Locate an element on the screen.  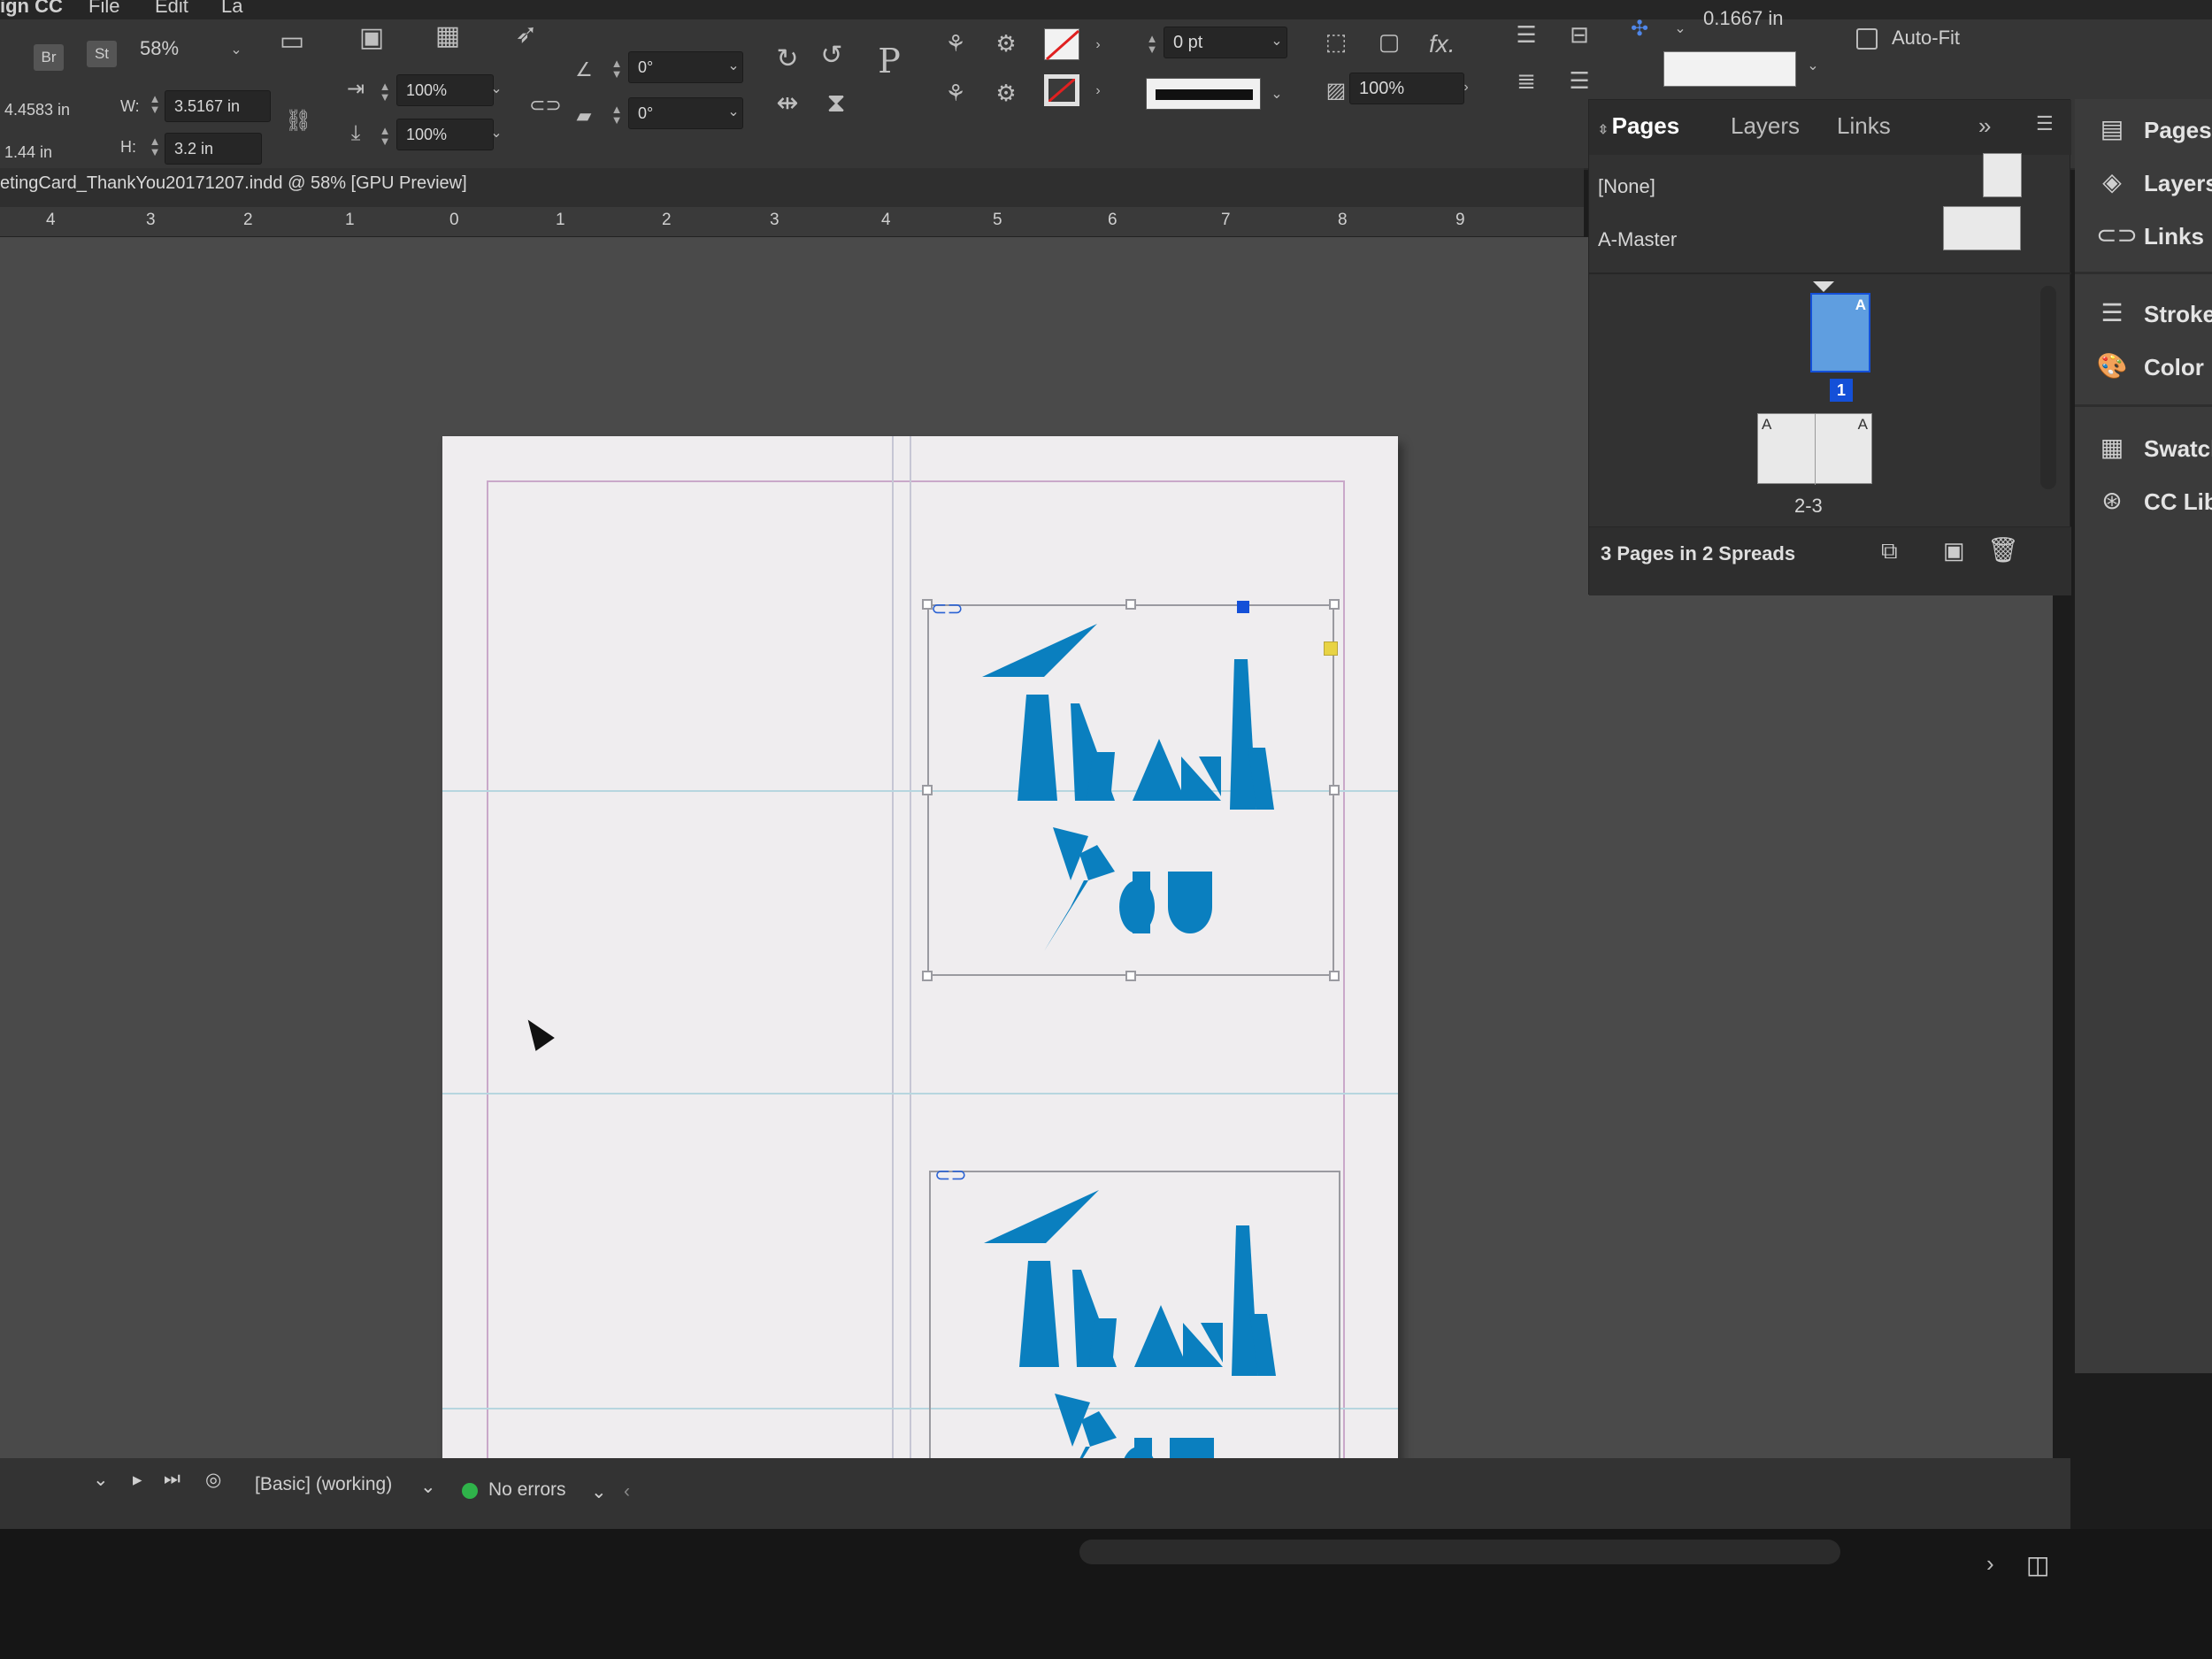
preflight-errors: No errors is located at coordinates (527, 1490).